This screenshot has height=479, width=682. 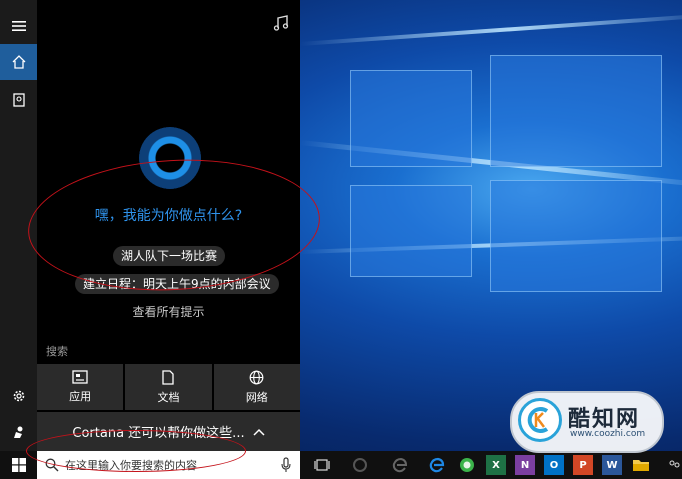 What do you see at coordinates (18, 432) in the screenshot?
I see `feedback-icon` at bounding box center [18, 432].